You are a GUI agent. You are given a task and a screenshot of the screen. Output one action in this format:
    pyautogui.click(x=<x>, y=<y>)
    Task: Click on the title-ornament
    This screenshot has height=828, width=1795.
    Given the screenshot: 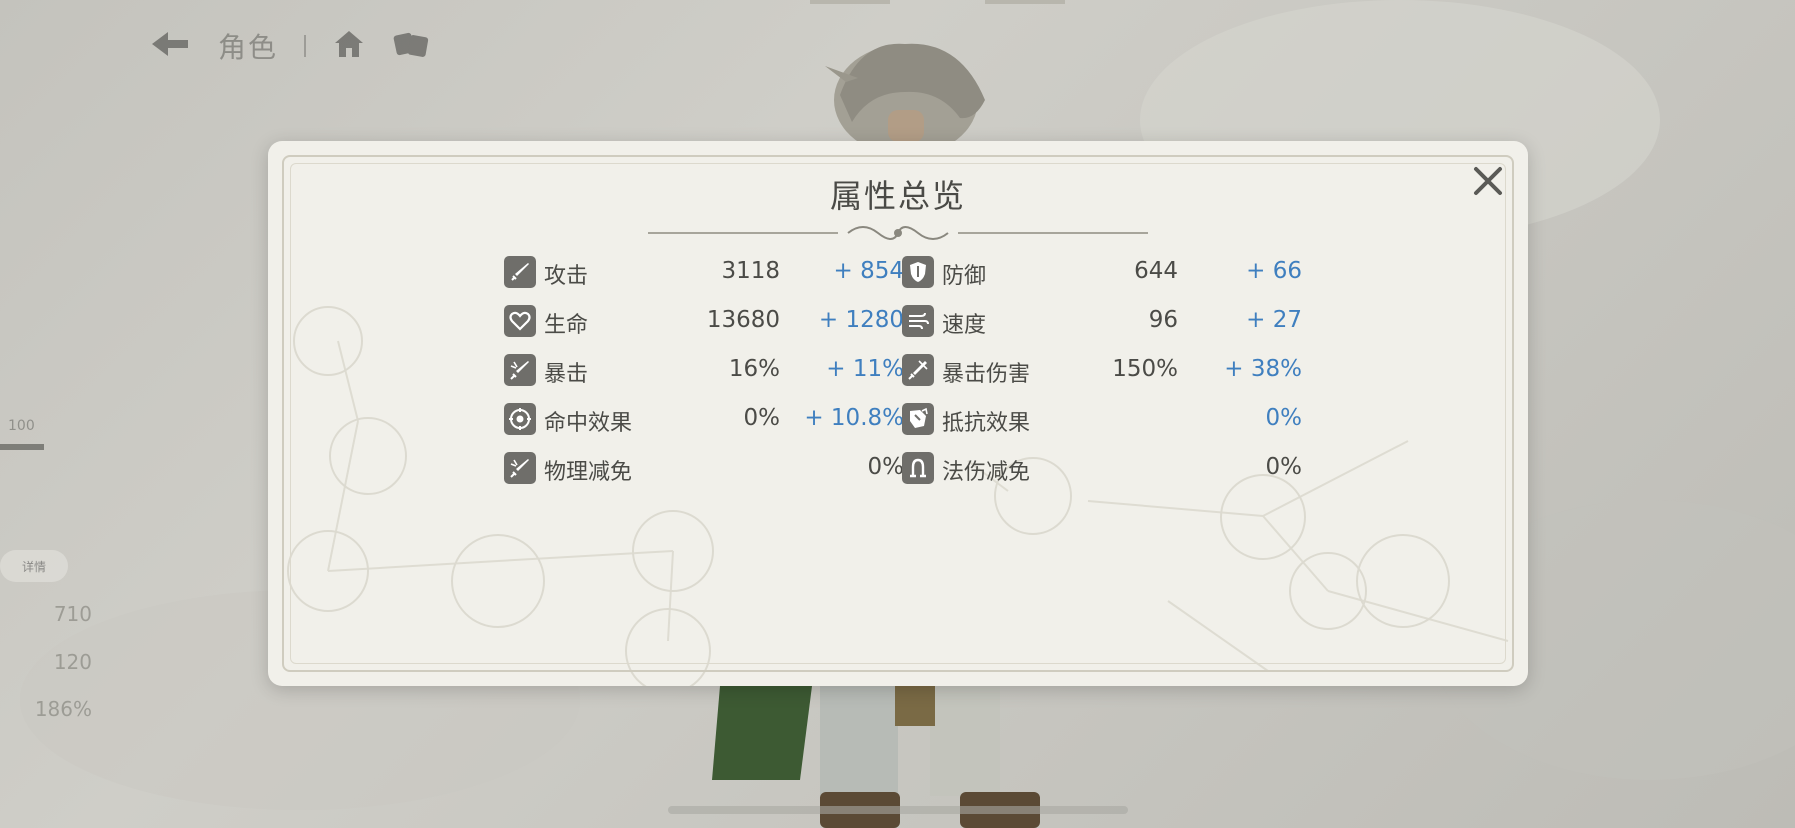 What is the action you would take?
    pyautogui.click(x=898, y=233)
    